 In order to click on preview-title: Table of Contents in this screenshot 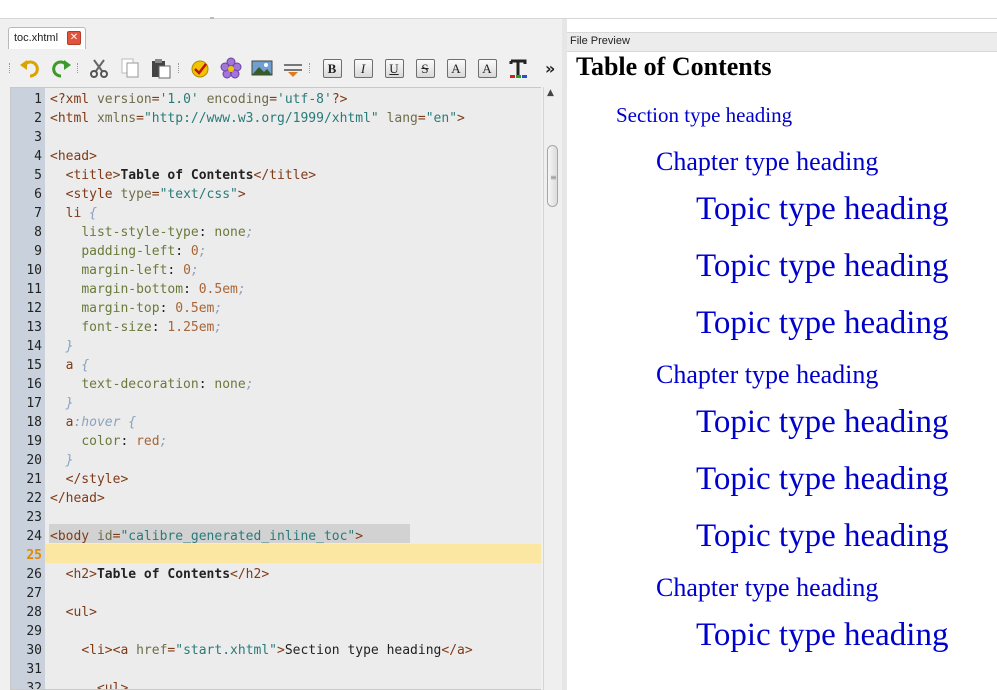, I will do `click(674, 66)`.